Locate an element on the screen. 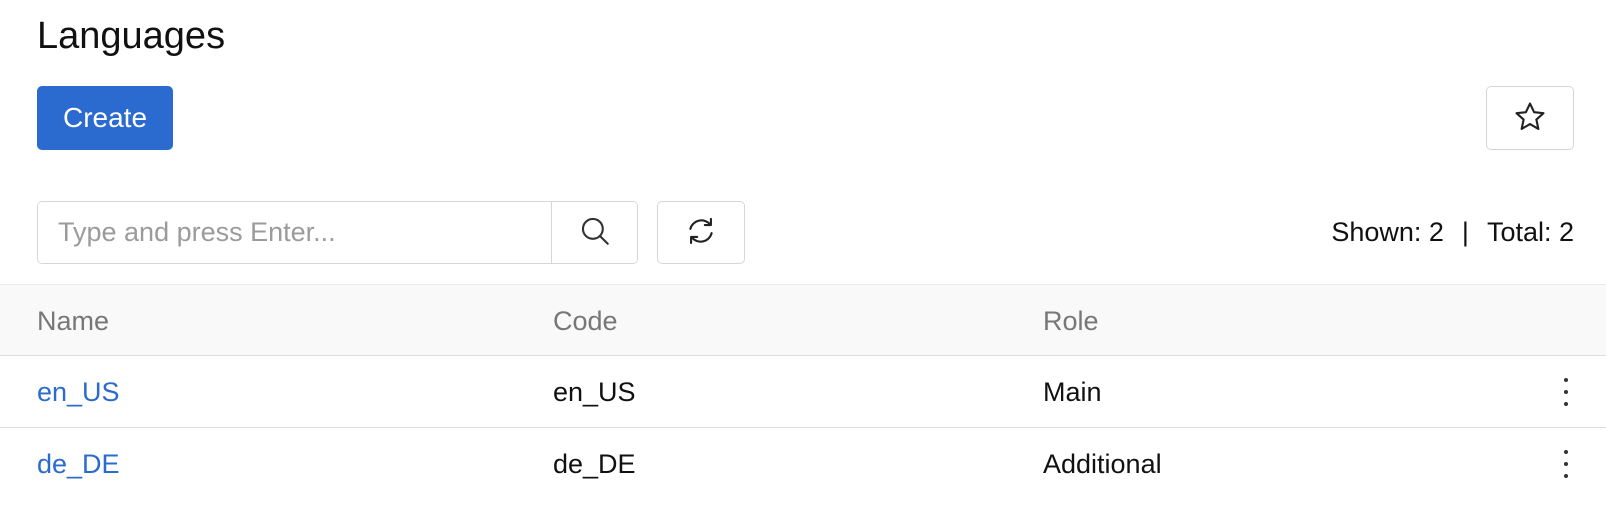 The width and height of the screenshot is (1606, 530). favorite-button is located at coordinates (1530, 118).